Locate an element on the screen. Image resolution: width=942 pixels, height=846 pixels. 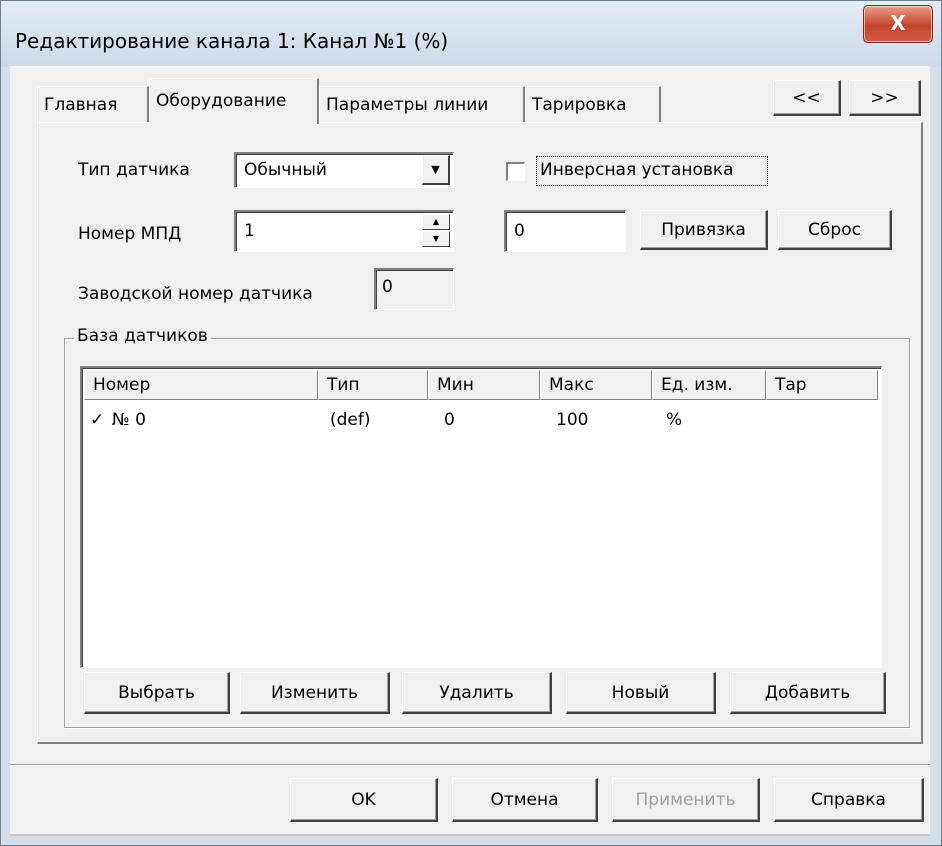
next-tab-button: >> is located at coordinates (885, 98).